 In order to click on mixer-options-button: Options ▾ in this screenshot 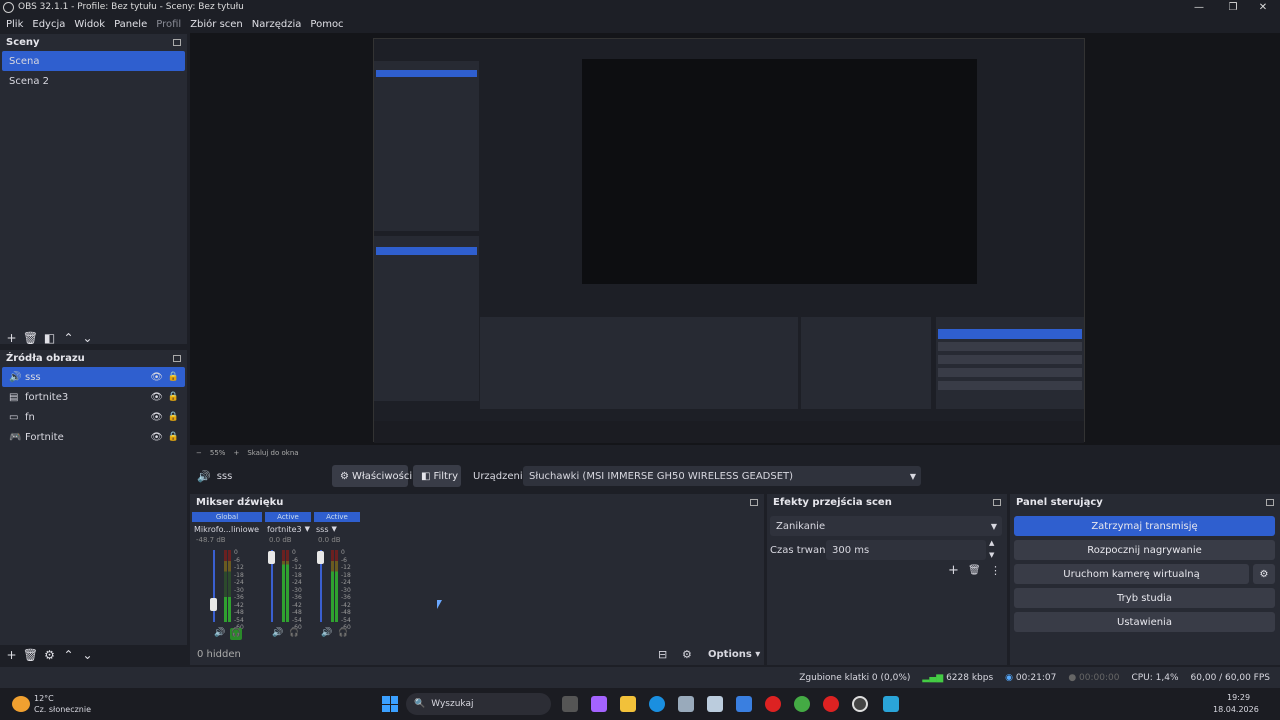, I will do `click(734, 654)`.